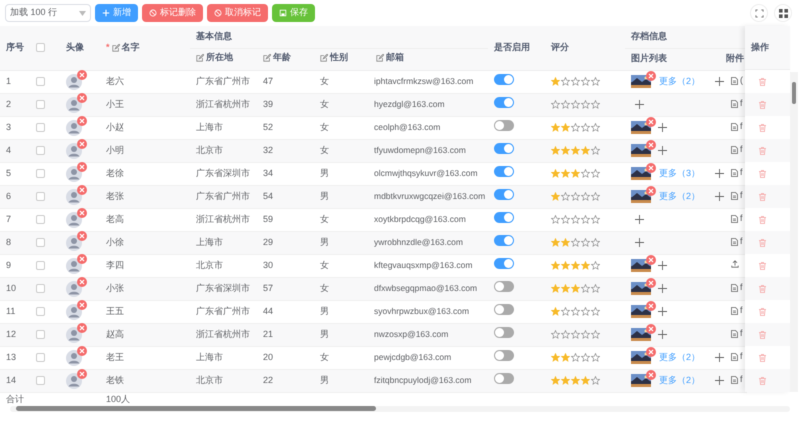 Image resolution: width=800 pixels, height=427 pixels. What do you see at coordinates (794, 232) in the screenshot?
I see `vertical-scrollbar` at bounding box center [794, 232].